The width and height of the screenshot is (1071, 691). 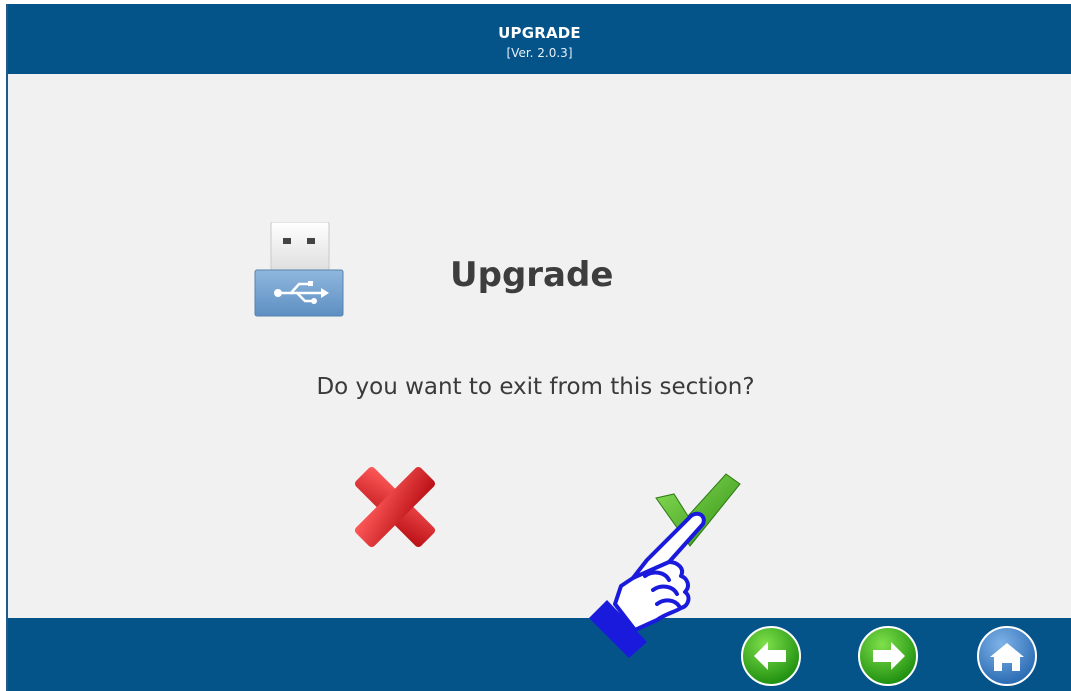 I want to click on back-button, so click(x=771, y=656).